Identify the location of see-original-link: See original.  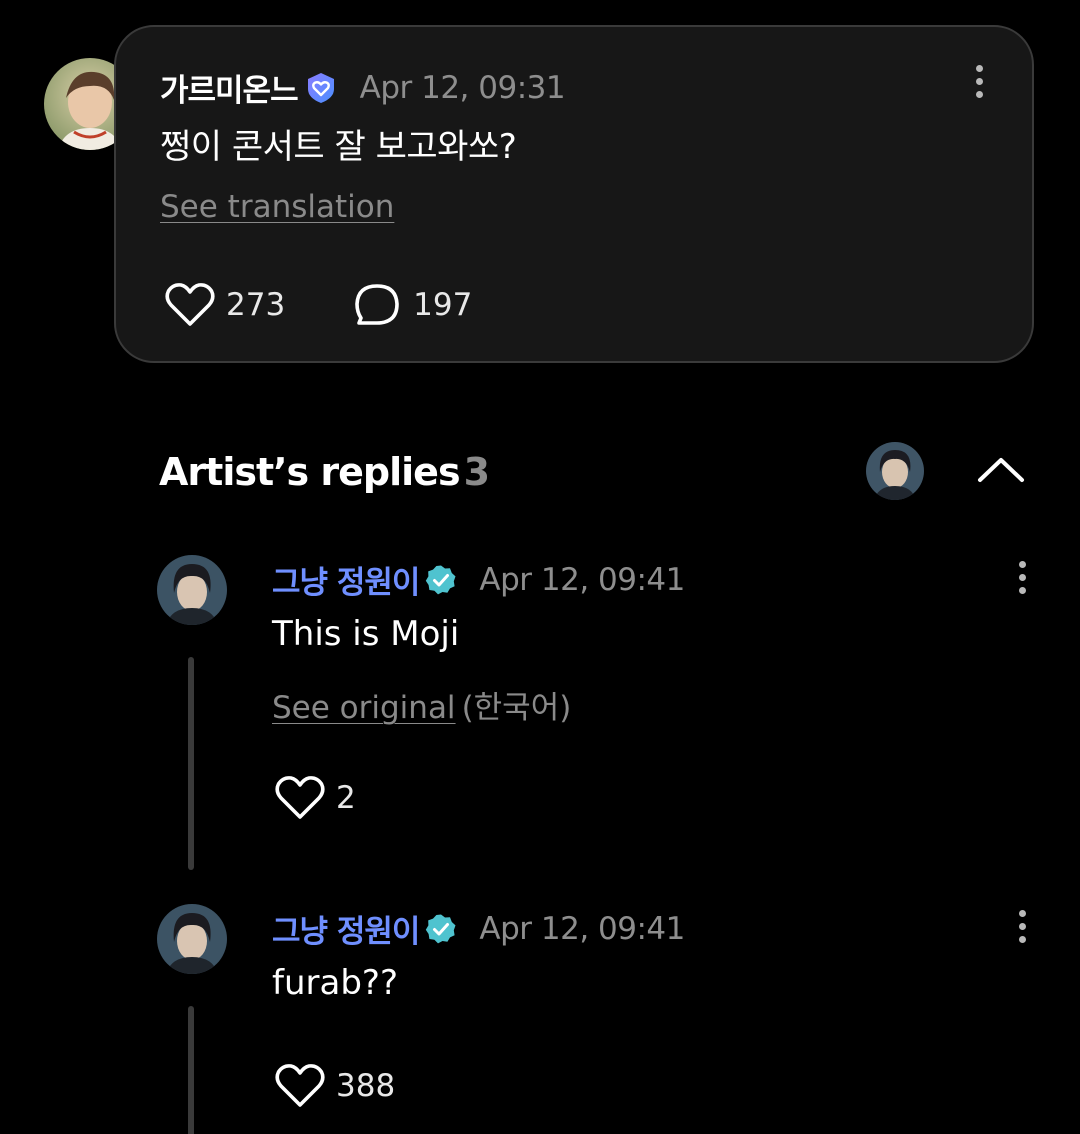
(364, 708).